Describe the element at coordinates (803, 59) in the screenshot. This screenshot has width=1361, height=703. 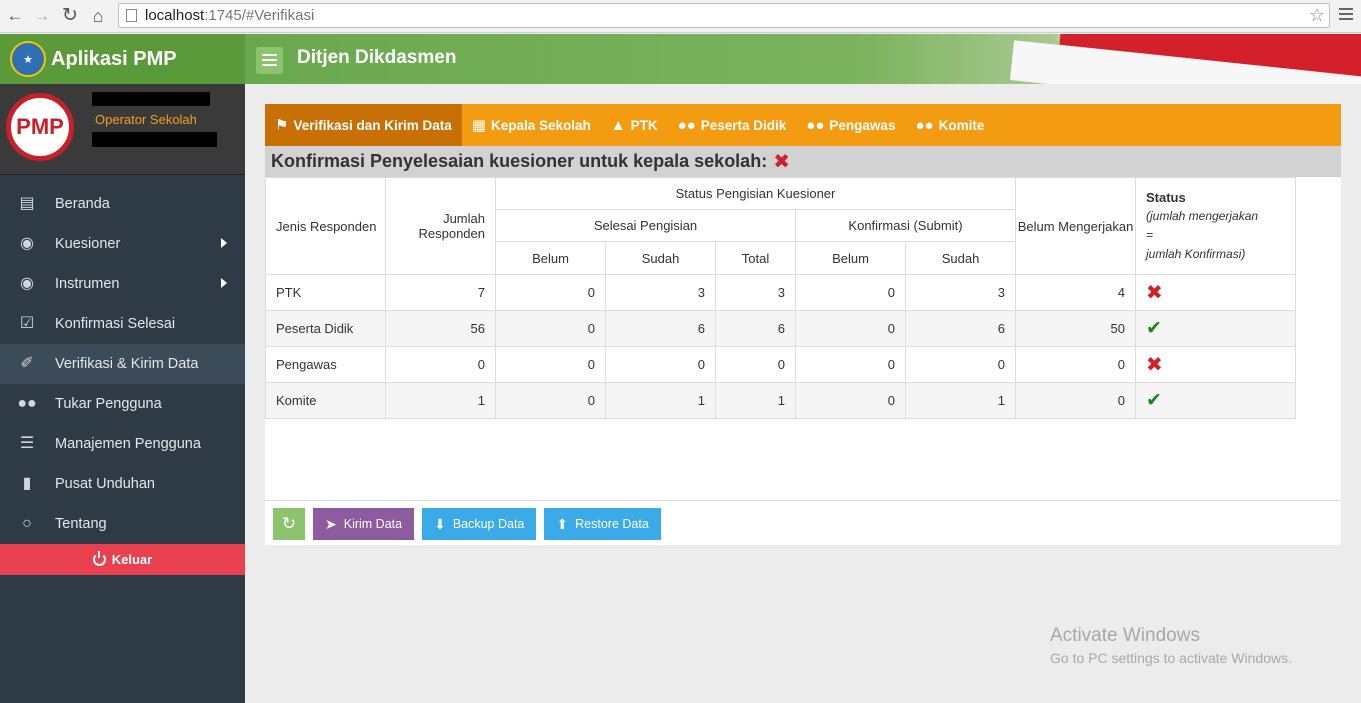
I see `top-header: Ditjen Dikdasmen` at that location.